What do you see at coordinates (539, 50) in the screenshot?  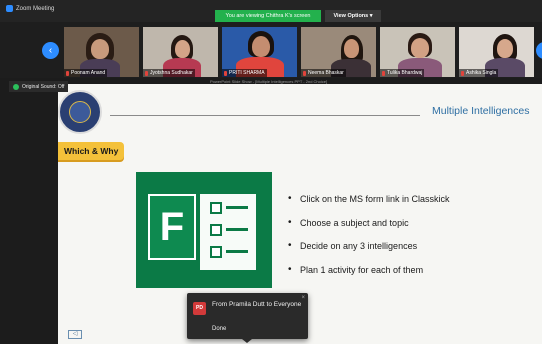 I see `next-page-icon: ›` at bounding box center [539, 50].